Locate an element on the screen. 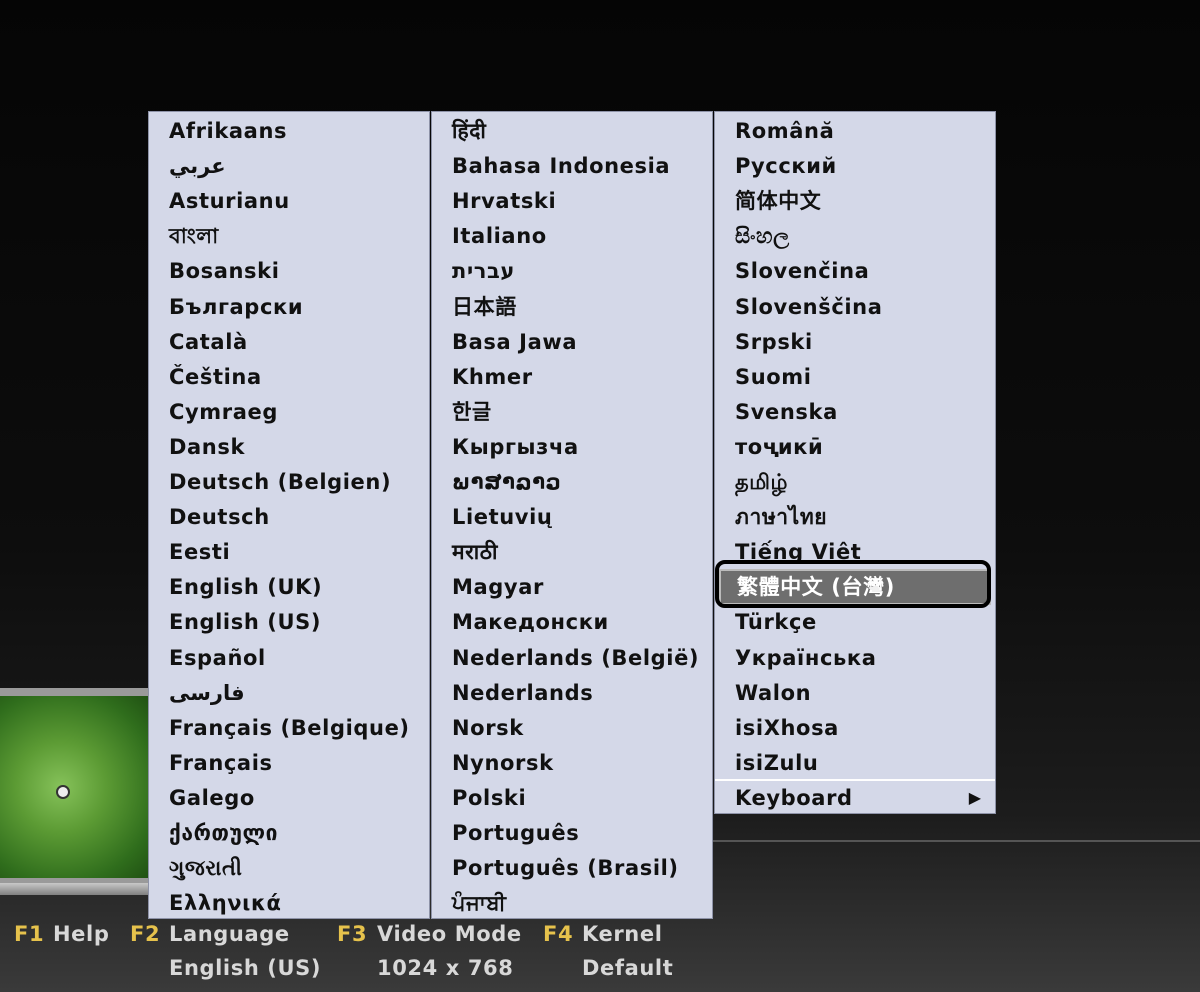 This screenshot has height=992, width=1200. language-item: Slovenščina is located at coordinates (809, 307).